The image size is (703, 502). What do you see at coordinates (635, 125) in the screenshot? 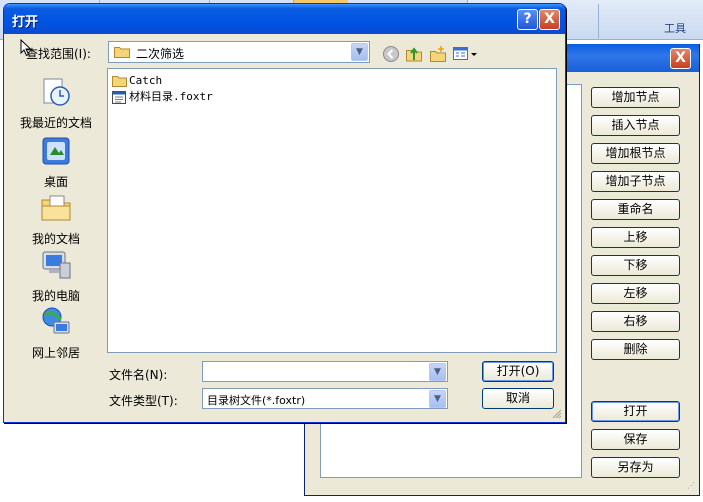
I see `insert-node-button: 插入节点` at bounding box center [635, 125].